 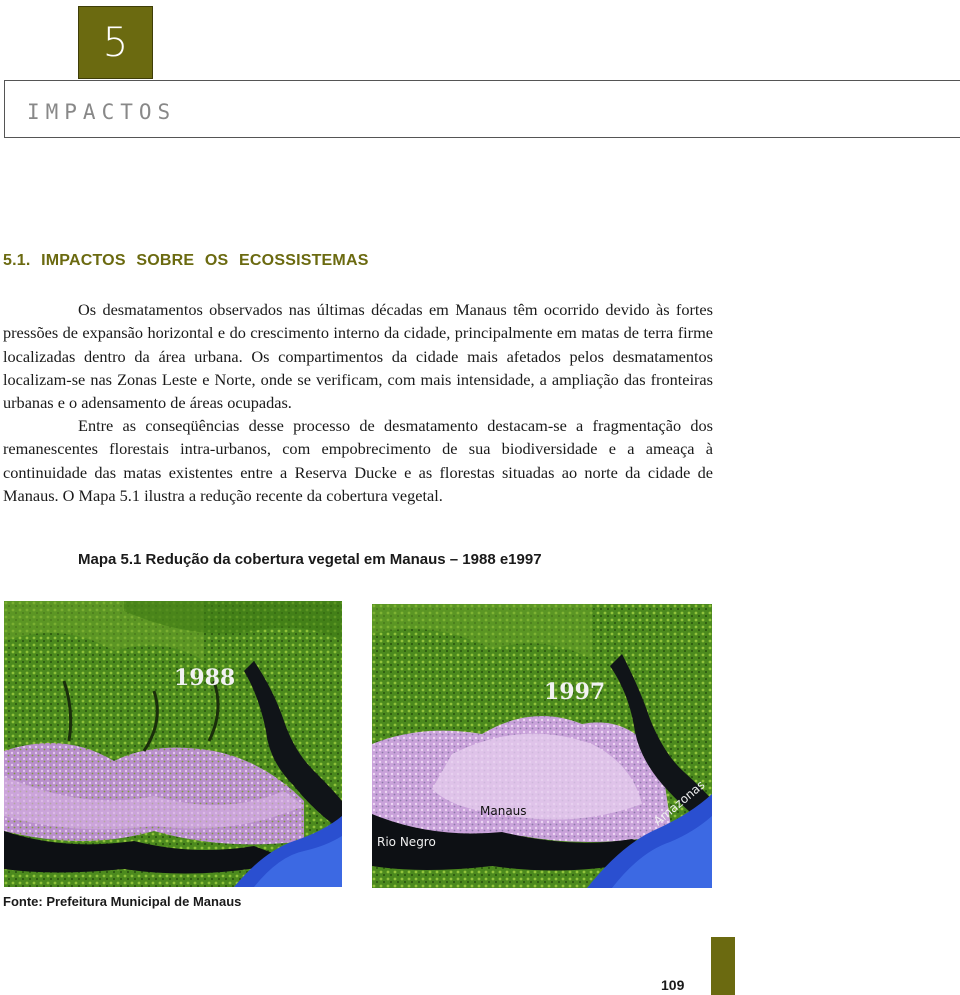 I want to click on chapter-title: IMPACTOS, so click(x=102, y=112).